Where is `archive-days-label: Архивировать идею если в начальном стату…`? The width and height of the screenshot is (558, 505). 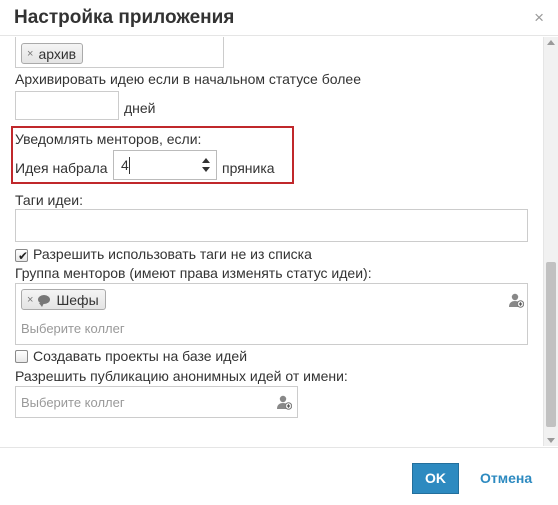
archive-days-label: Архивировать идею если в начальном стату… is located at coordinates (188, 79).